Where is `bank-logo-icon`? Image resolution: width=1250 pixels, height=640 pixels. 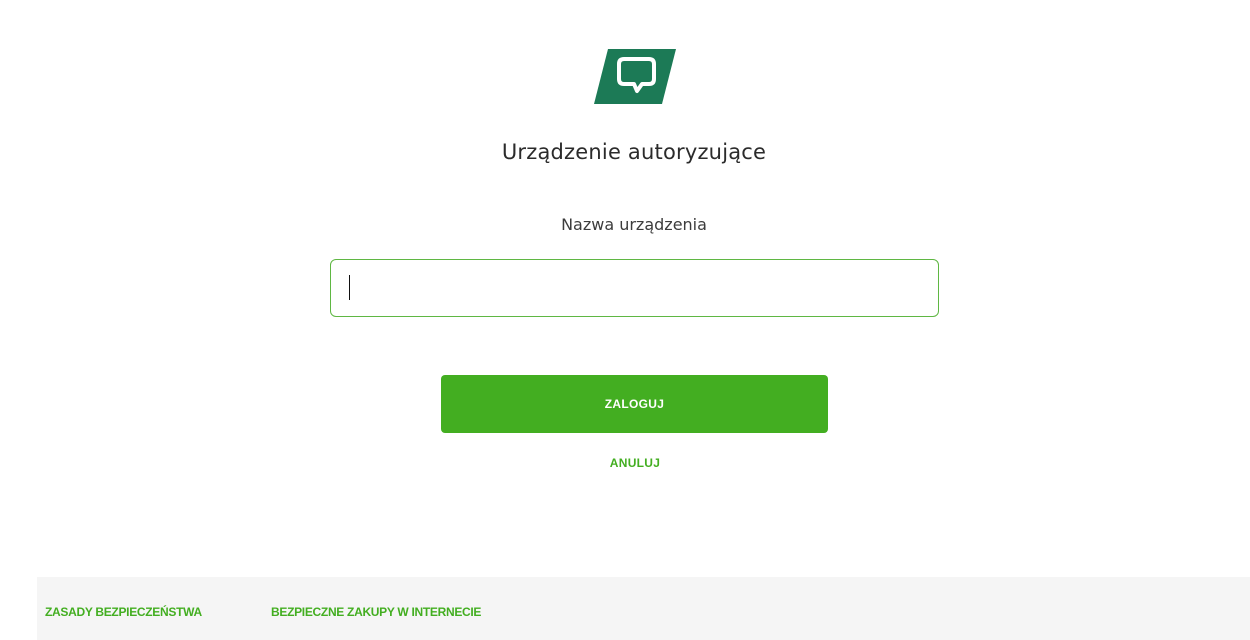 bank-logo-icon is located at coordinates (635, 76).